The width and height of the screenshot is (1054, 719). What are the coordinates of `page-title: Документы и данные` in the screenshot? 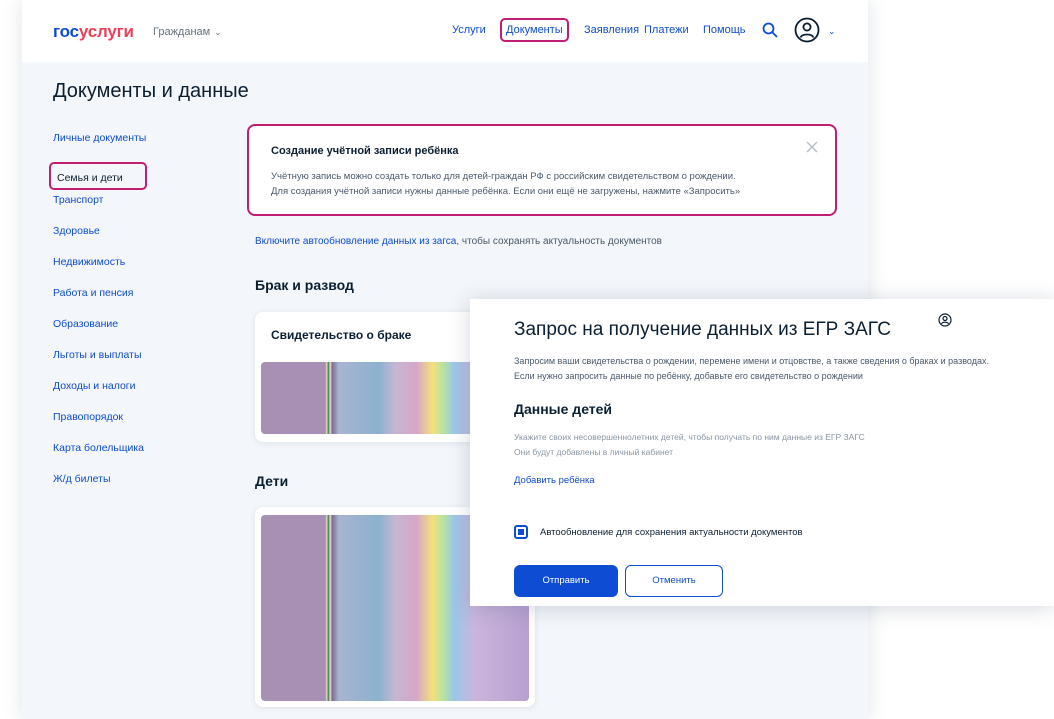 It's located at (151, 91).